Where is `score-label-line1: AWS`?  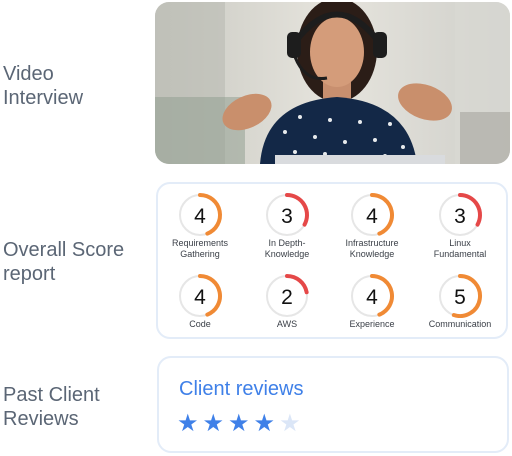 score-label-line1: AWS is located at coordinates (287, 324).